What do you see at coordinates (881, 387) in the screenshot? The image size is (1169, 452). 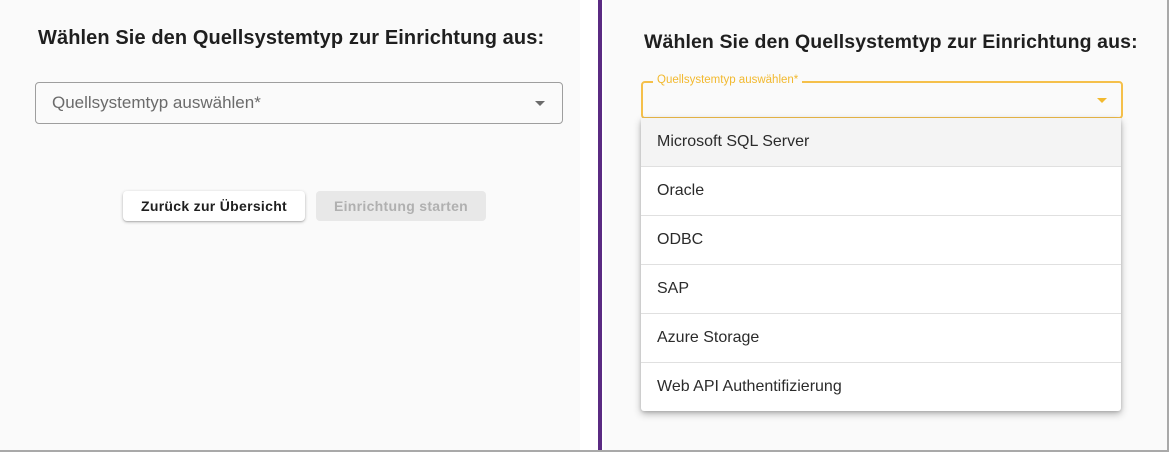 I see `option-web-api-authentifizierung: Web API Authentifizierung` at bounding box center [881, 387].